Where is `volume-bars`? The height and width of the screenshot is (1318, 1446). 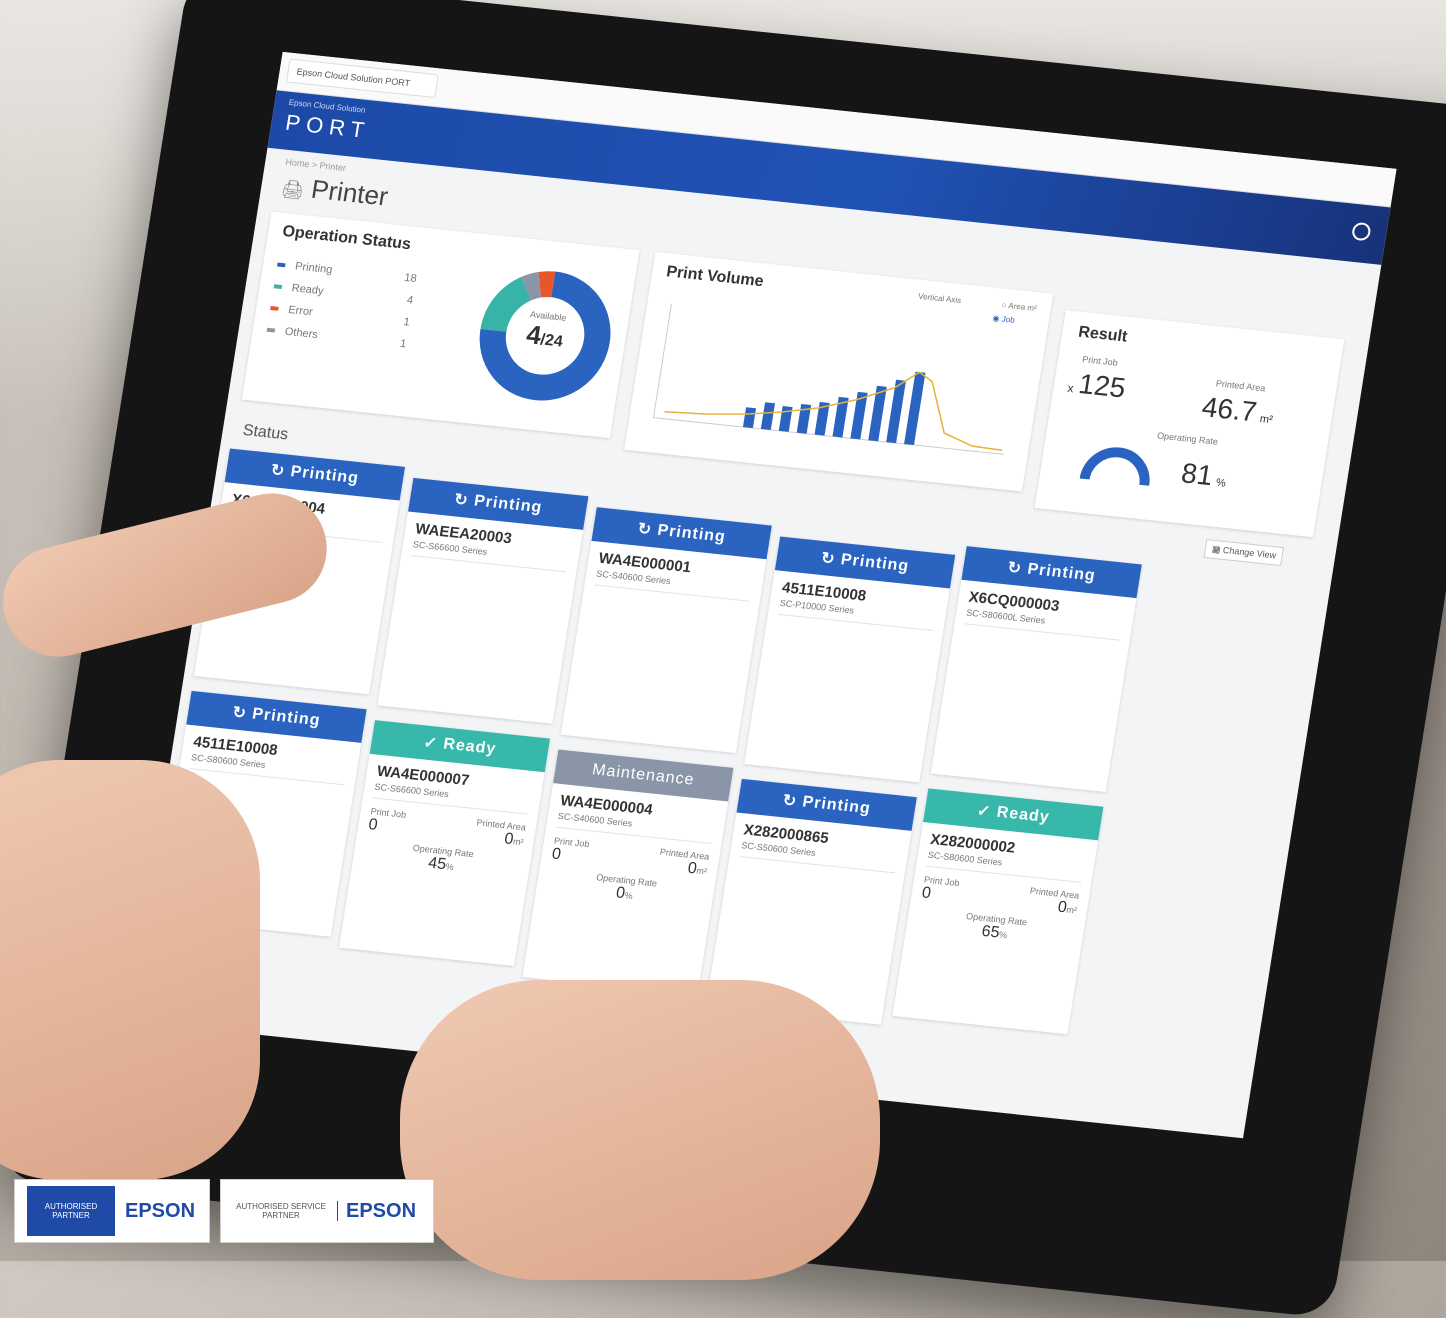
volume-bars is located at coordinates (834, 408).